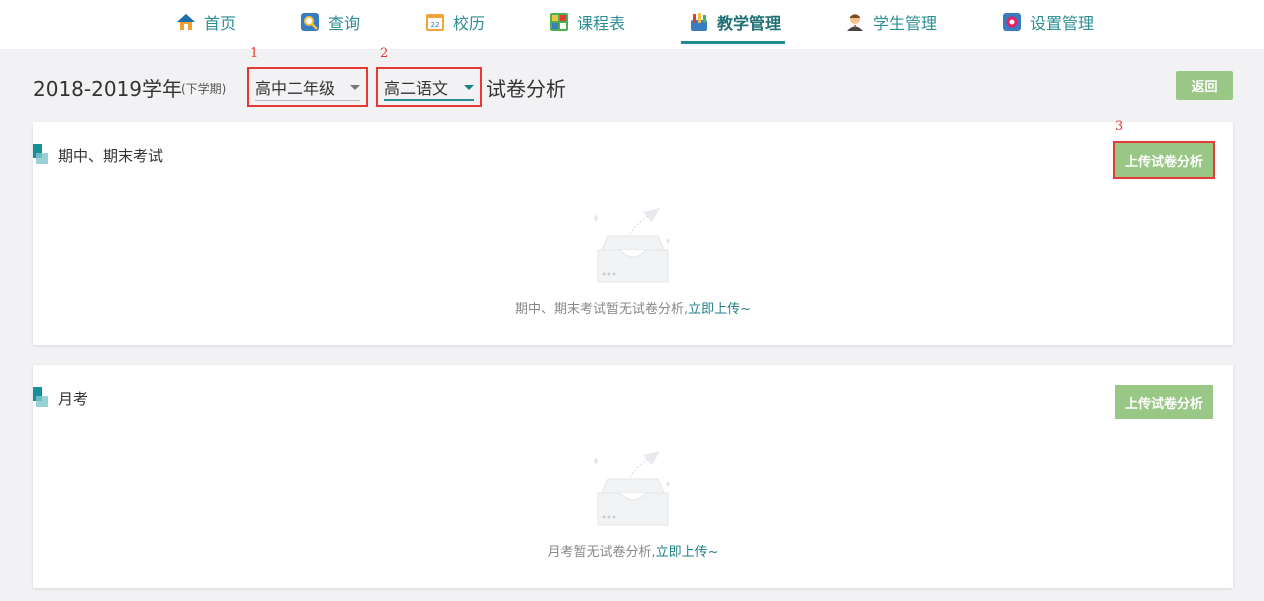  I want to click on nav-label-student: 学生管理, so click(905, 23).